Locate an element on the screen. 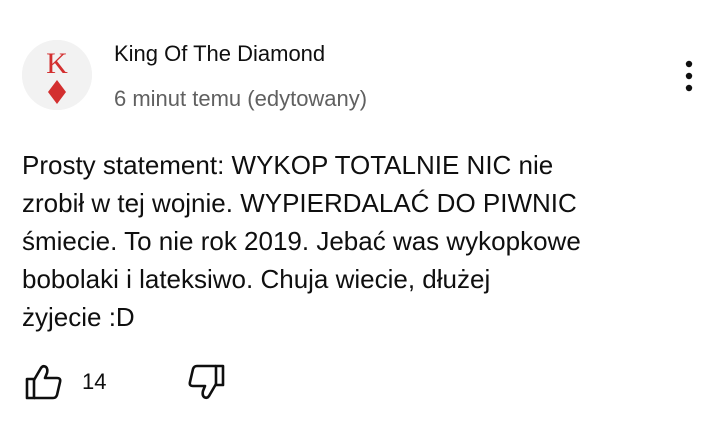 This screenshot has height=429, width=720. avatar-letter: K is located at coordinates (57, 63).